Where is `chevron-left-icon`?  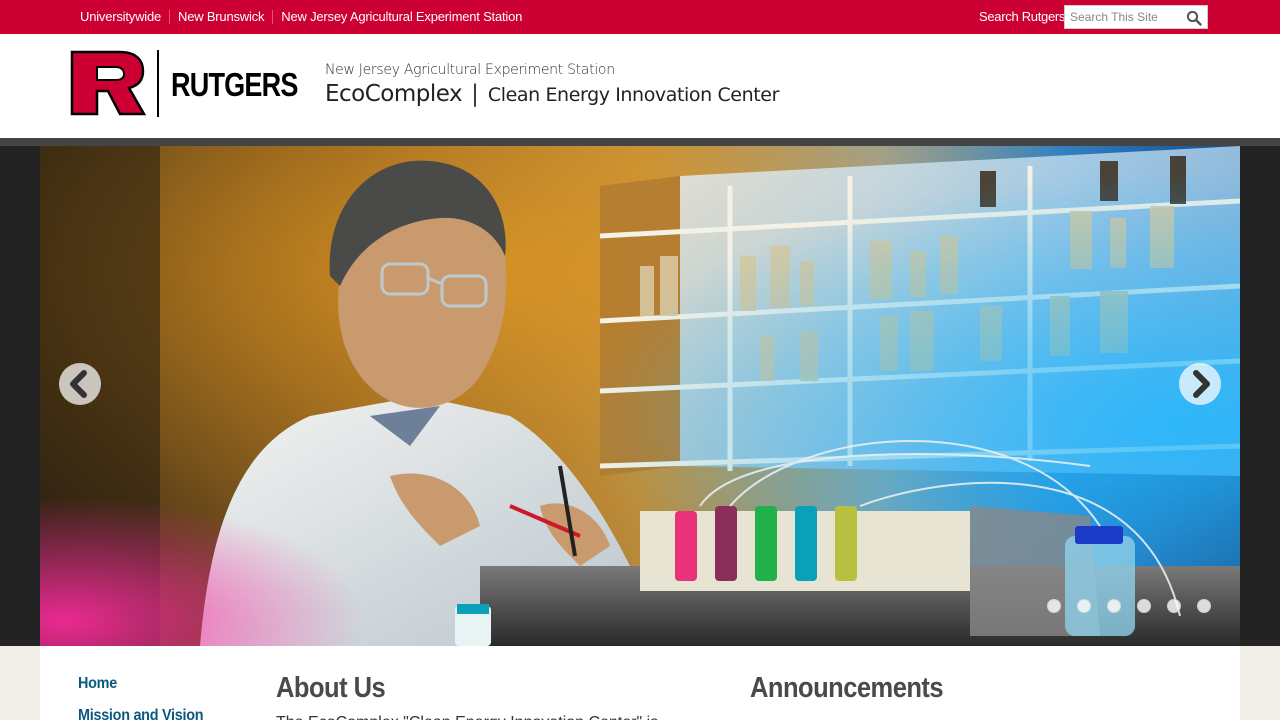 chevron-left-icon is located at coordinates (78, 384).